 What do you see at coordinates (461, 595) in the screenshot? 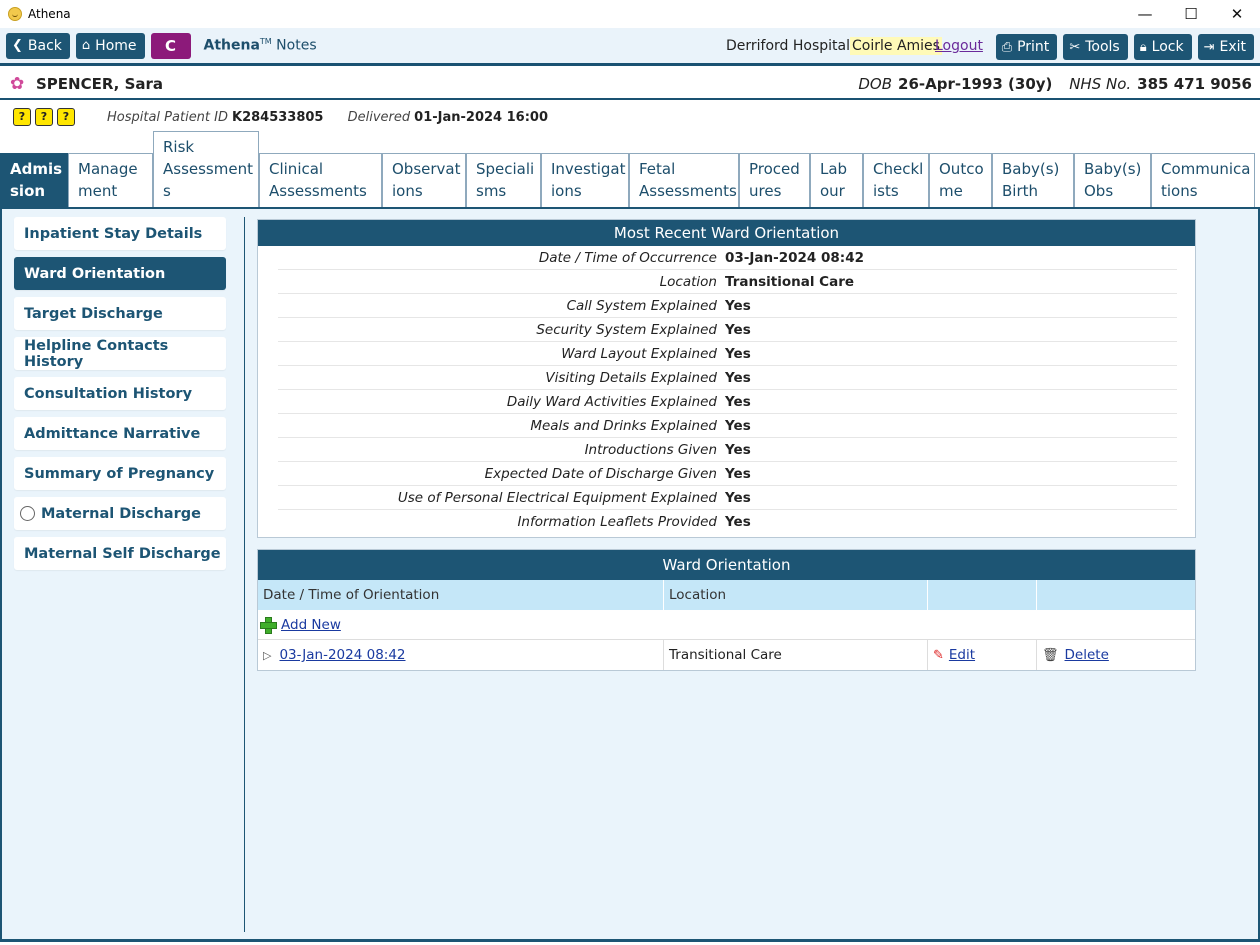
I see `col-date-time: Date / Time of Orientation` at bounding box center [461, 595].